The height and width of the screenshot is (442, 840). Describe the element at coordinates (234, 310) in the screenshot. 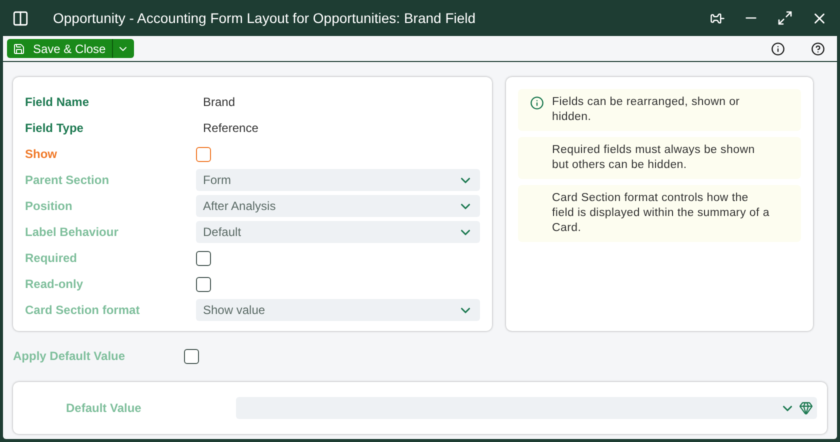

I see `select-value: Show value` at that location.